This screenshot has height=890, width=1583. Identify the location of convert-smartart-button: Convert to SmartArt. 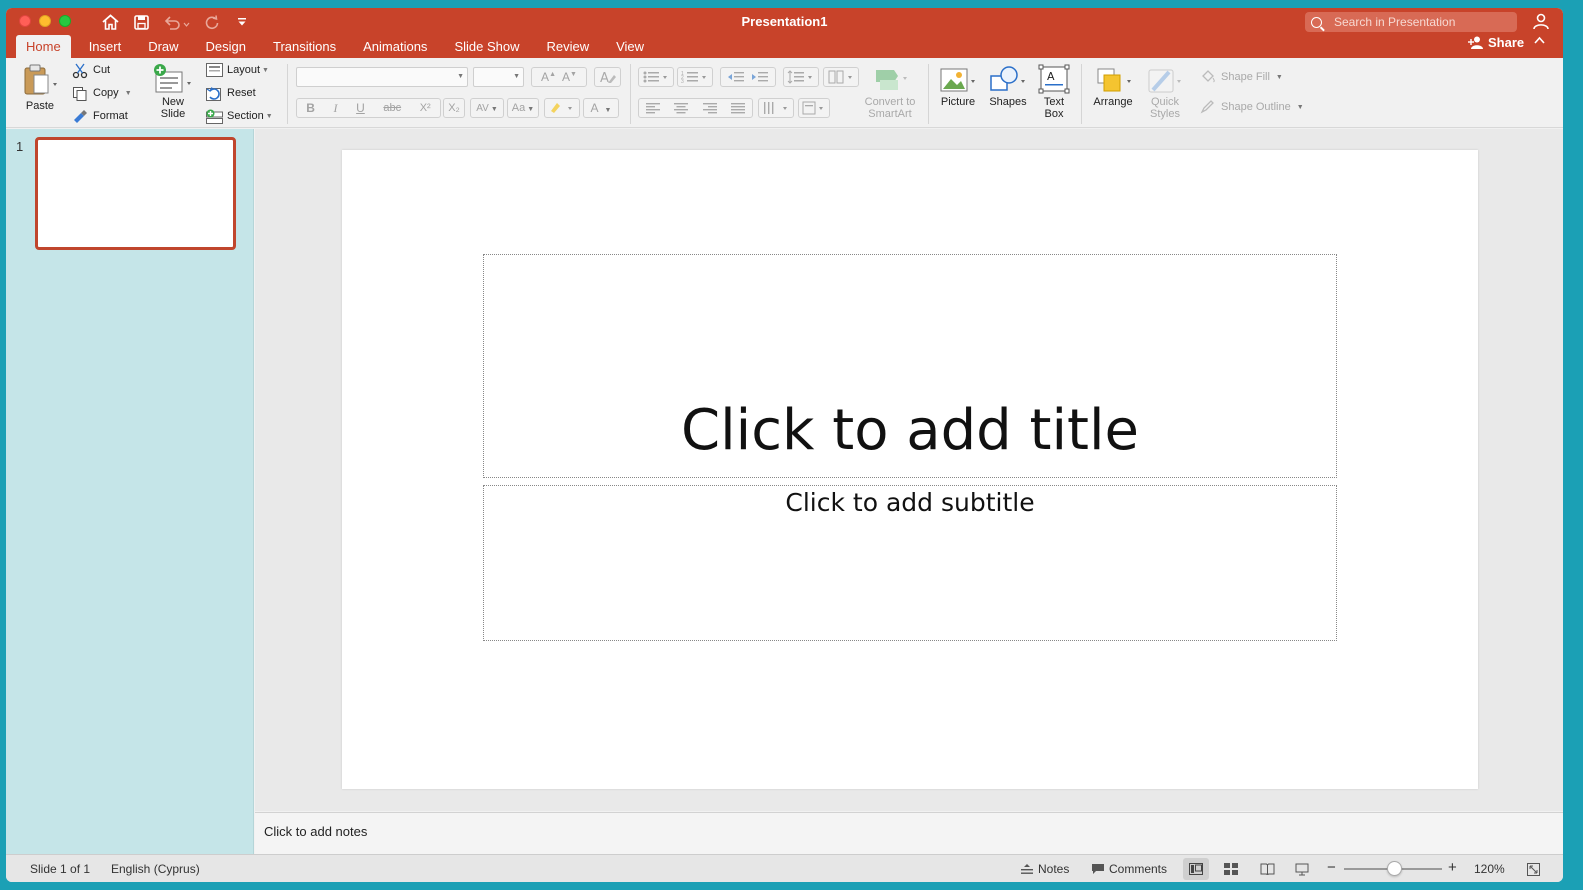
(890, 92).